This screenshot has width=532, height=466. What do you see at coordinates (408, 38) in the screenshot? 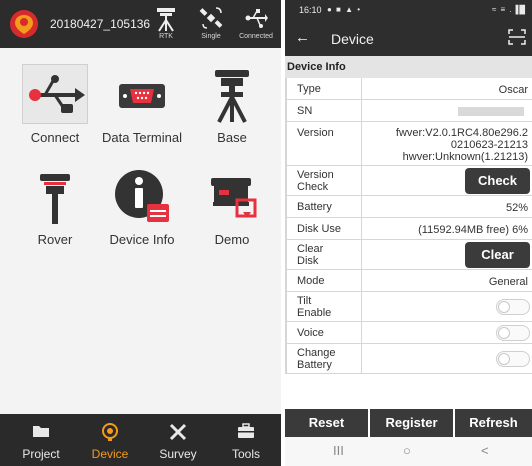
I see `app-bar: ← Device` at bounding box center [408, 38].